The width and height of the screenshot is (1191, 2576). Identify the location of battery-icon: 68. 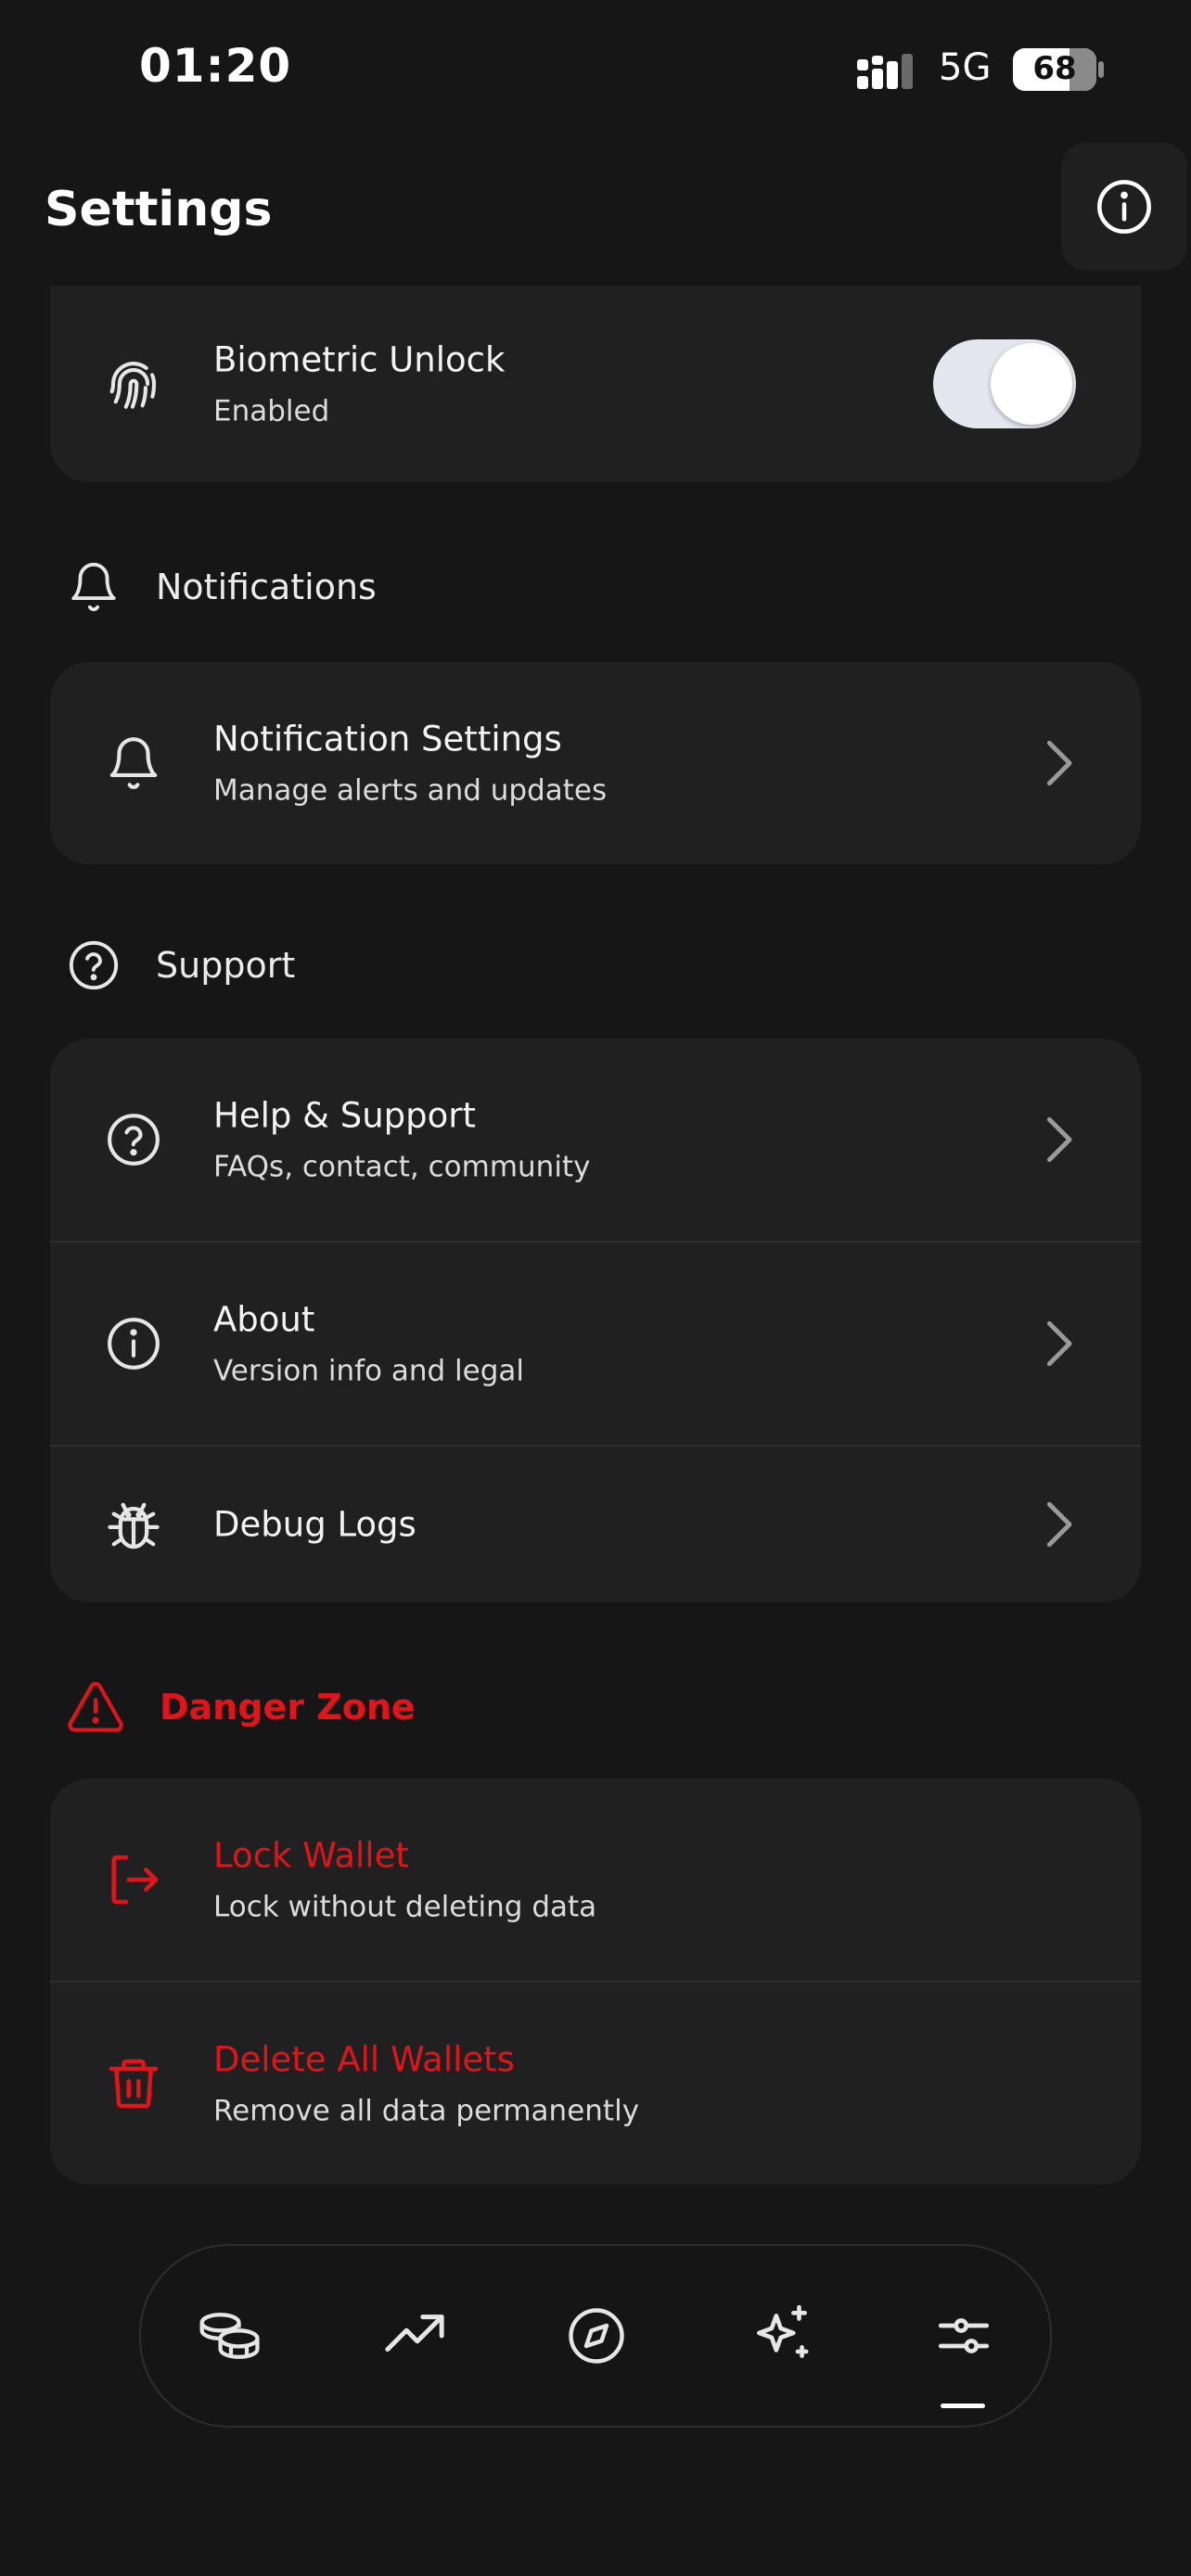
(1054, 69).